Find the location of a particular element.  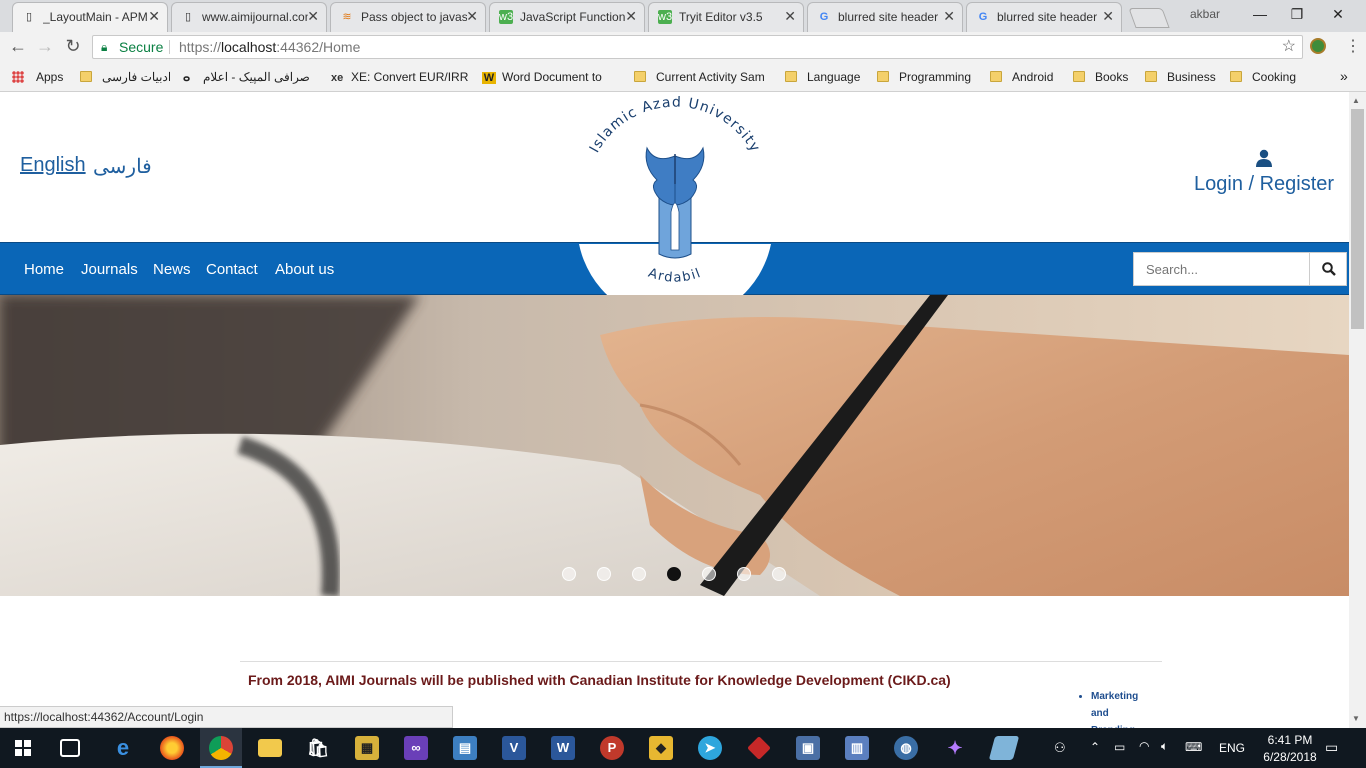

bookmark-xe-convert: xe XE: Convert EUR/IRR is located at coordinates (400, 78).